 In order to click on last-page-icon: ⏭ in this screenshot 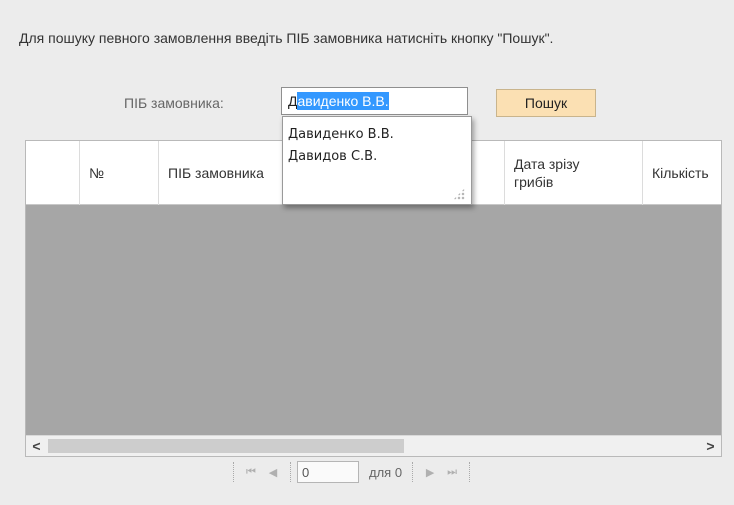, I will do `click(452, 472)`.